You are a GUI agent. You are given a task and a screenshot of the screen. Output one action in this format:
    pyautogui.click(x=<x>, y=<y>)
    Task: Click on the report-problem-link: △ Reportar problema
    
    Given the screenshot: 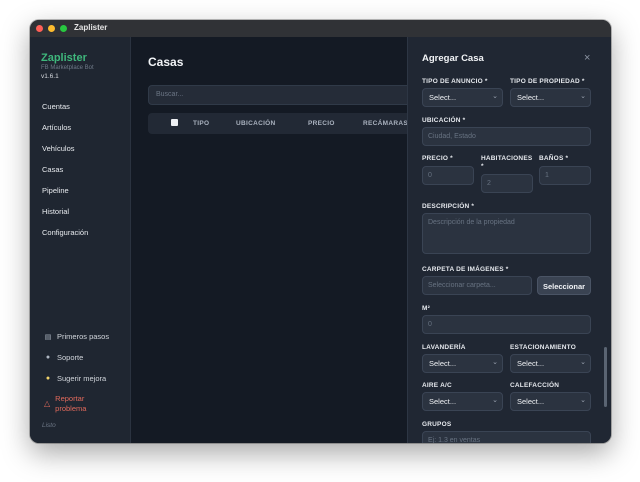 What is the action you would take?
    pyautogui.click(x=65, y=404)
    